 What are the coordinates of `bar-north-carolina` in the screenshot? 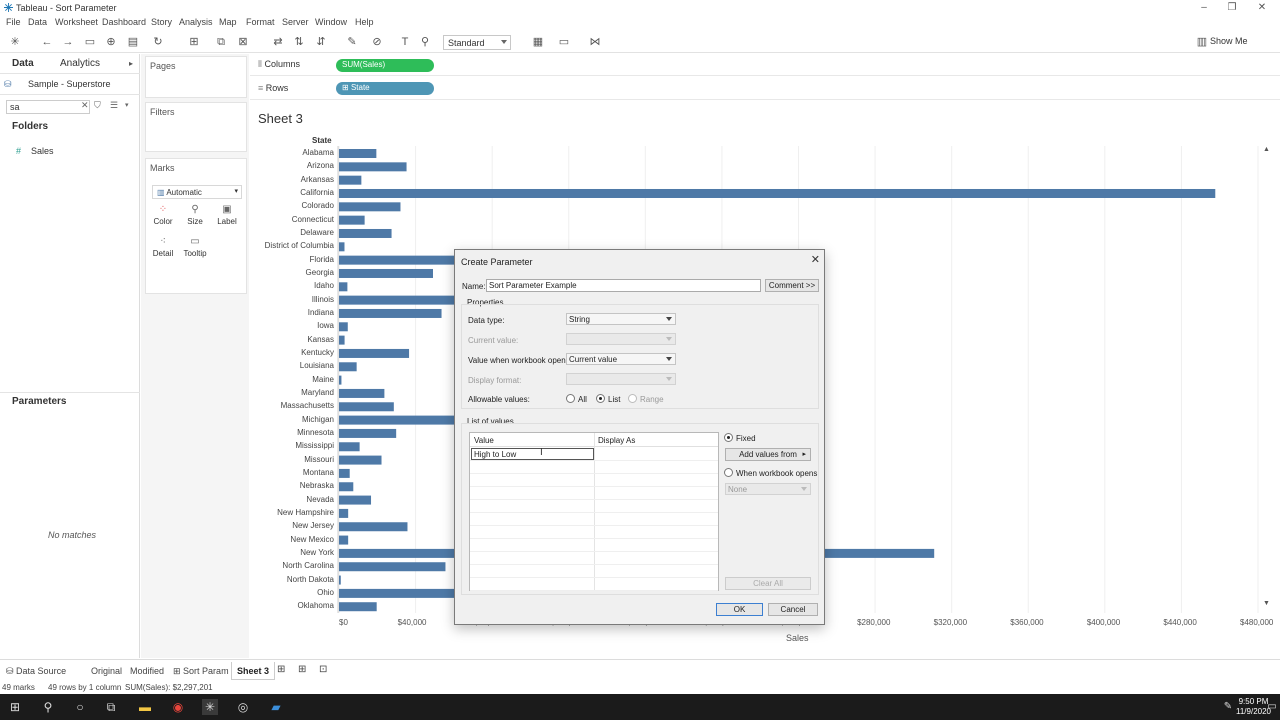 It's located at (392, 567).